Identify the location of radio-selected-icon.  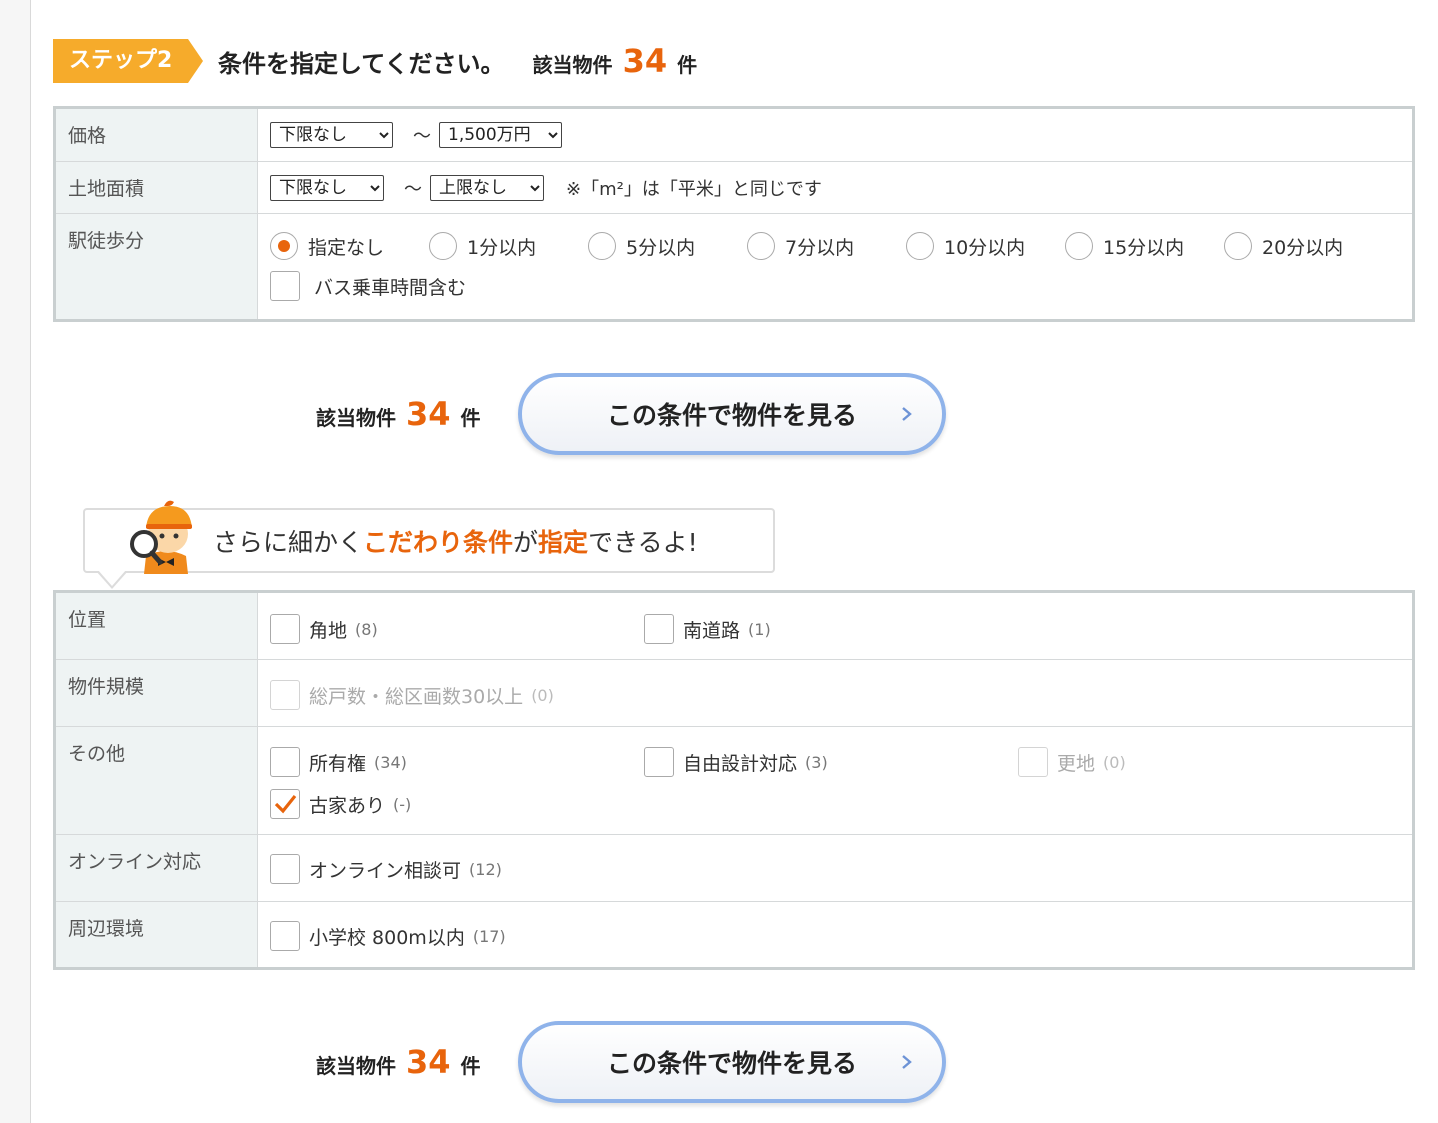
(284, 246).